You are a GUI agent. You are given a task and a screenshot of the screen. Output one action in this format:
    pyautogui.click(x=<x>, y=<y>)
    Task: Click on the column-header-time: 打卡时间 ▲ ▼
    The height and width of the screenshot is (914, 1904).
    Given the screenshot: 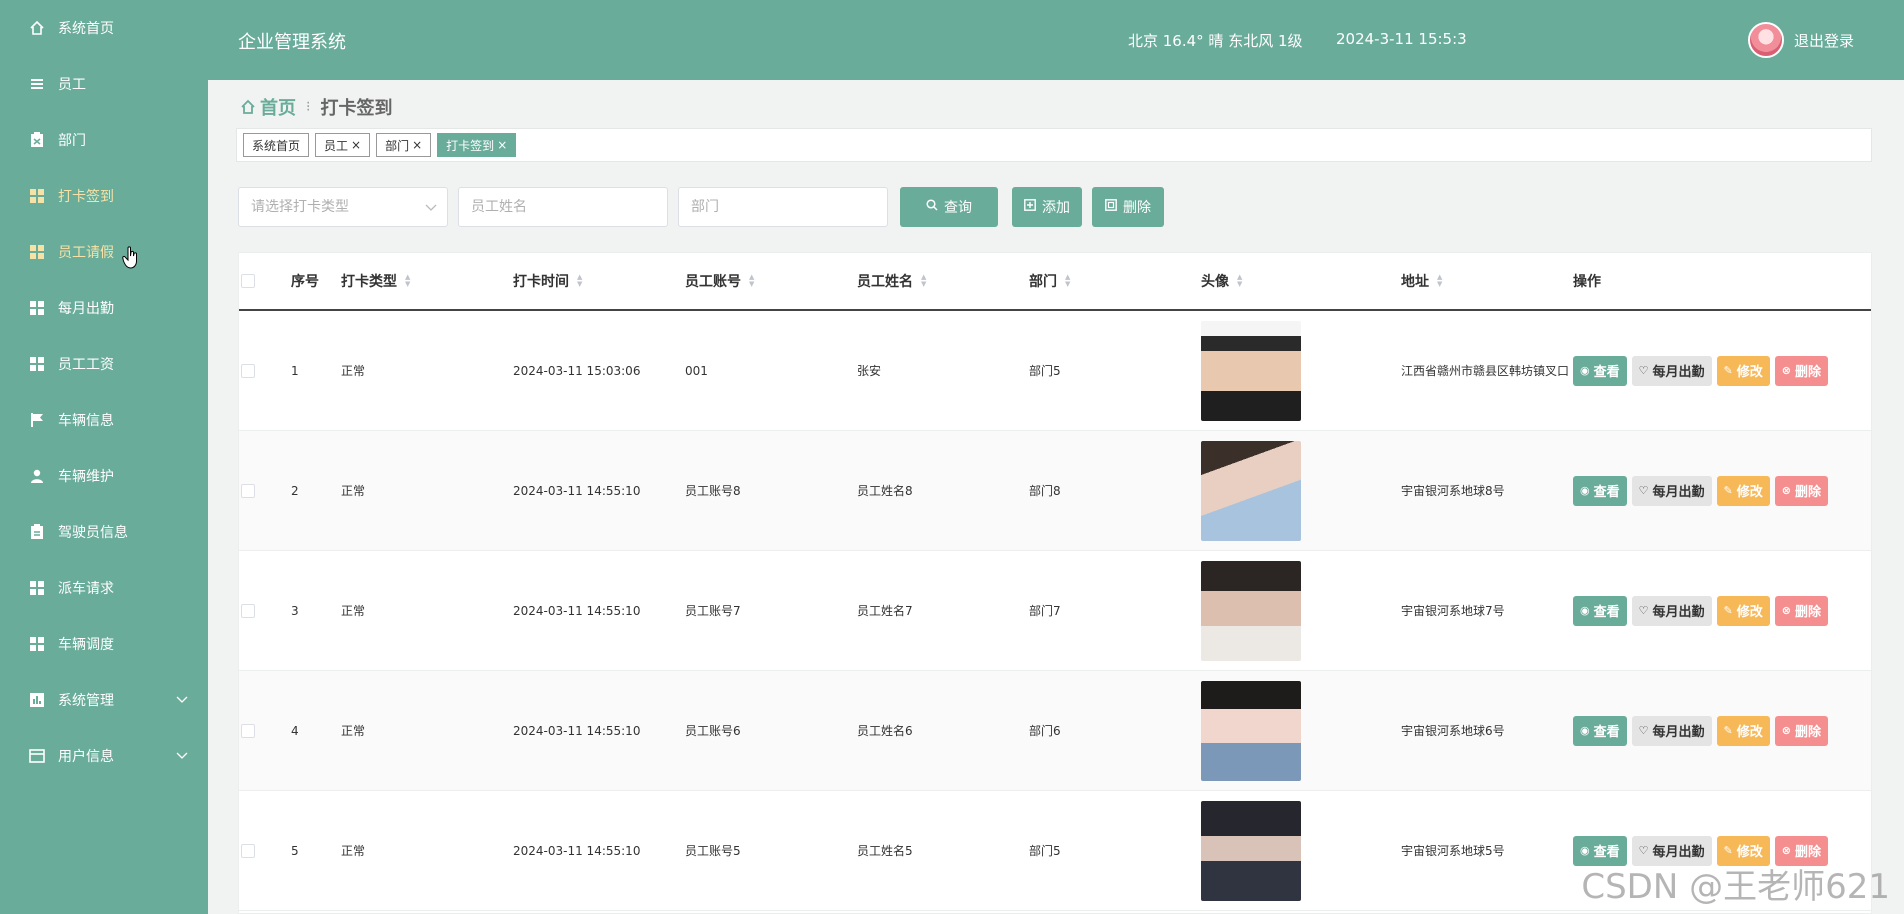 What is the action you would take?
    pyautogui.click(x=547, y=281)
    